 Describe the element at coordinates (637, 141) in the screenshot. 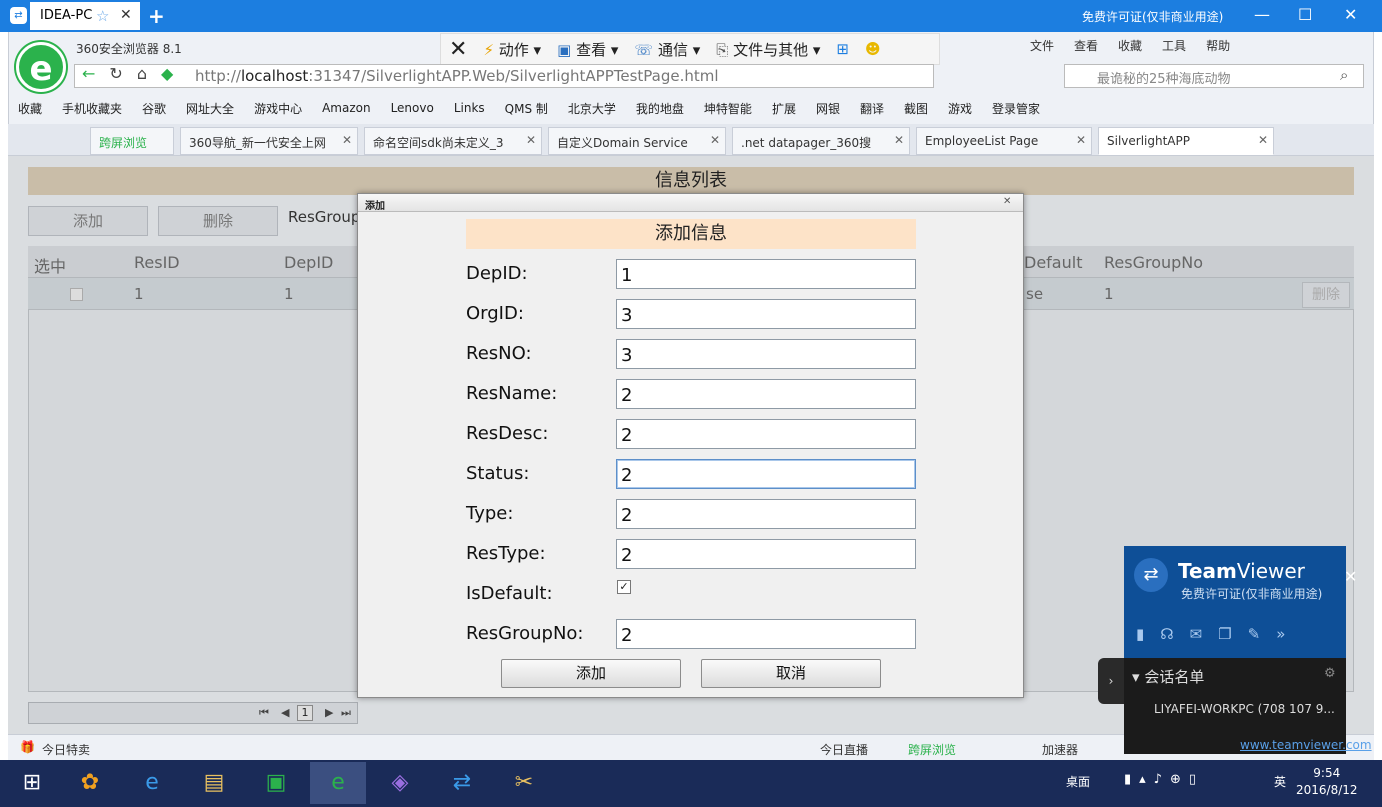

I see `tab-domain-service: 自定义Domain Service ✕` at that location.